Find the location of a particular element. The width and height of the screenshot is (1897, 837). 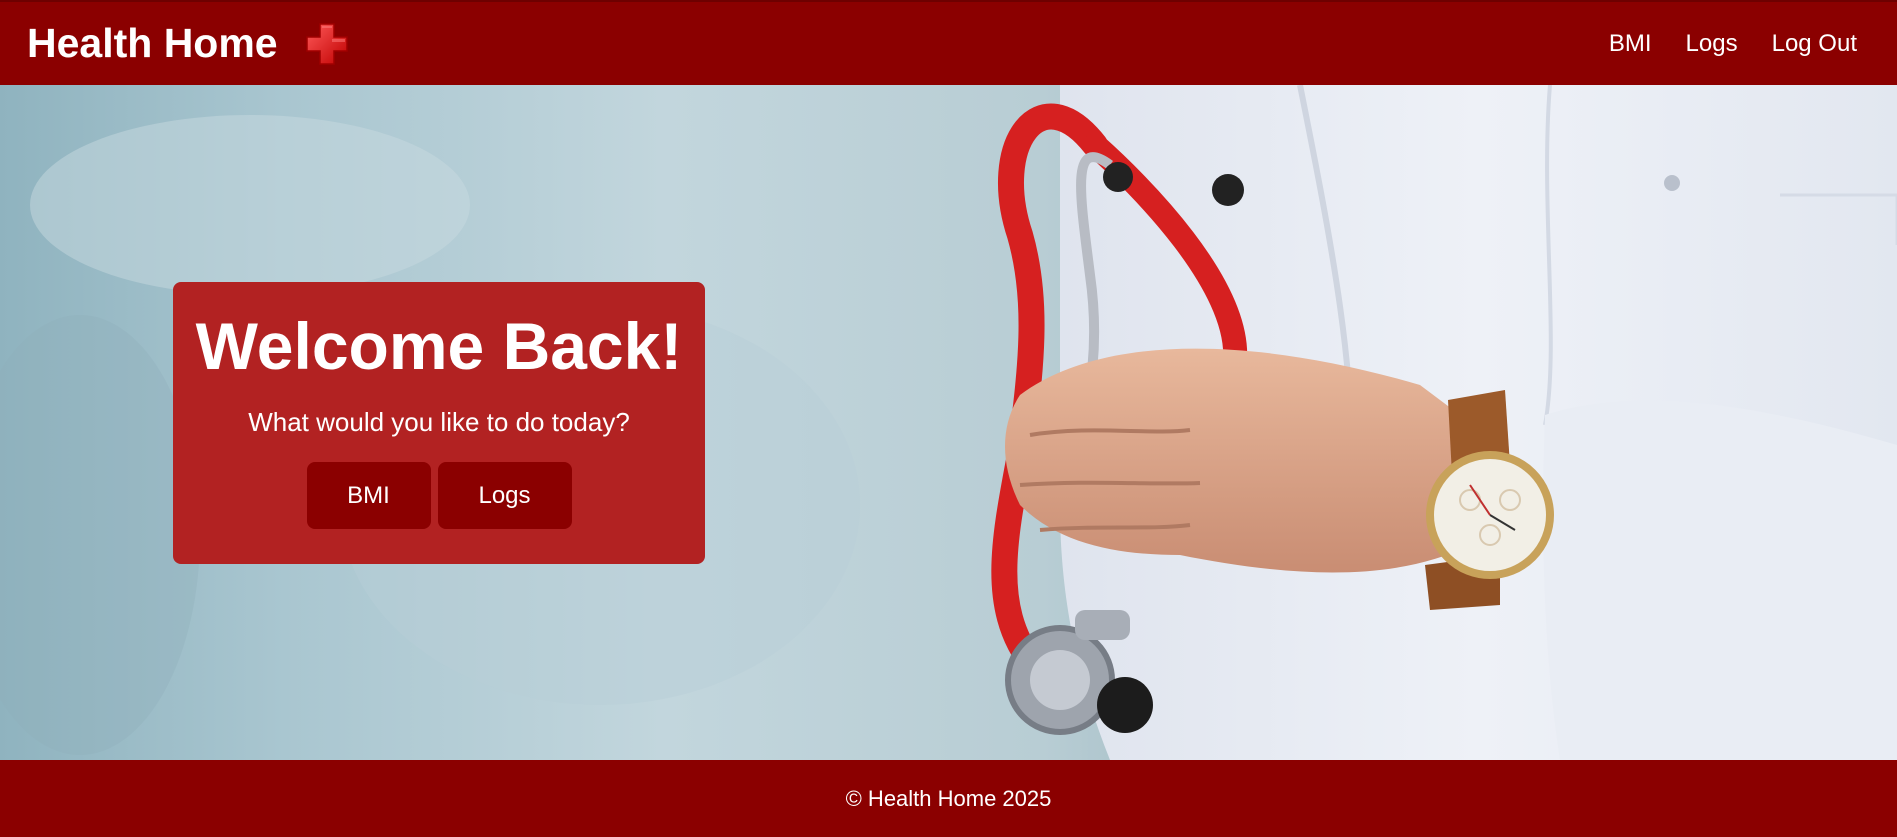

brand: Health Home is located at coordinates (189, 44).